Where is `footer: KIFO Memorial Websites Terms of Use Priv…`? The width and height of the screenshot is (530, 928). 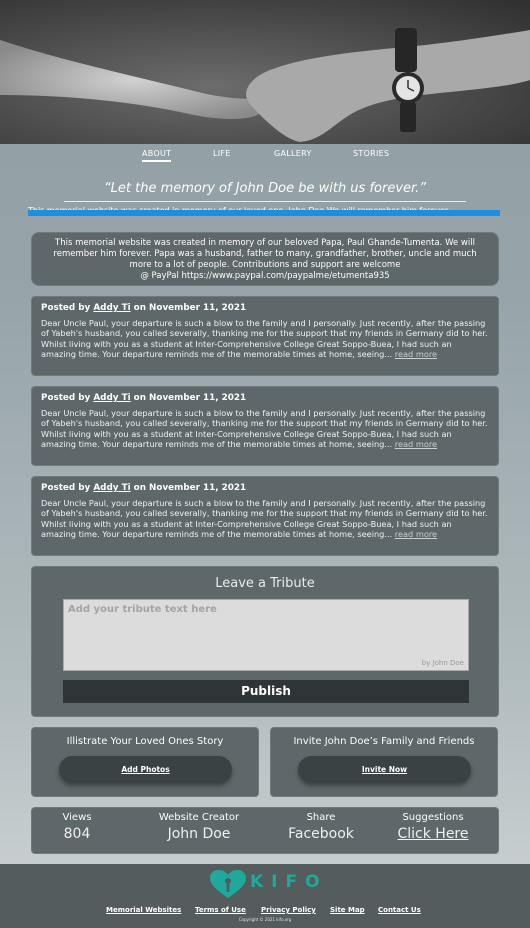 footer: KIFO Memorial Websites Terms of Use Priv… is located at coordinates (265, 896).